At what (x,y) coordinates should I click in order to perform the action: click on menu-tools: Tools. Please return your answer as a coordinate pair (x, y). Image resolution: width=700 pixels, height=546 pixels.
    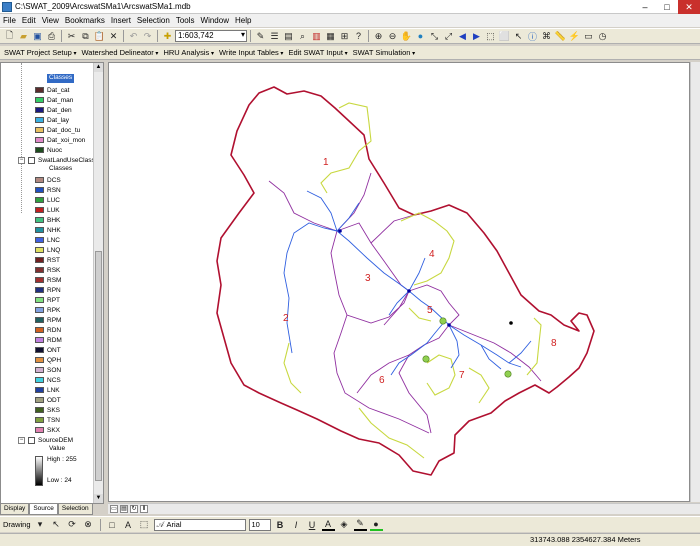
    Looking at the image, I should click on (185, 20).